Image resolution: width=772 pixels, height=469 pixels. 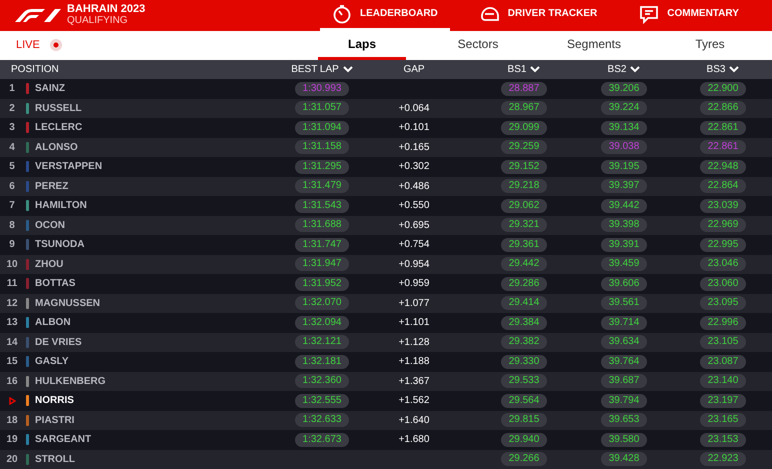 I want to click on time-pill: 29.062, so click(x=524, y=205).